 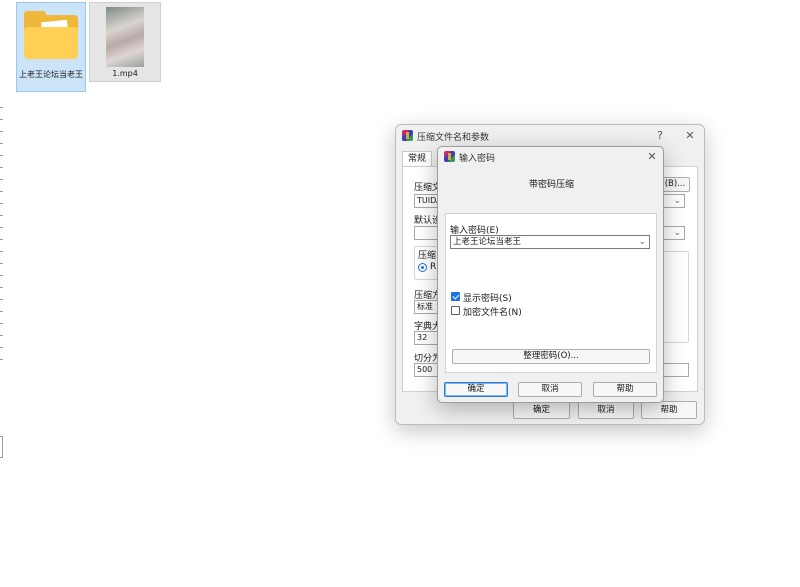 I want to click on folder-label: 上老王论坛当老王, so click(x=51, y=74).